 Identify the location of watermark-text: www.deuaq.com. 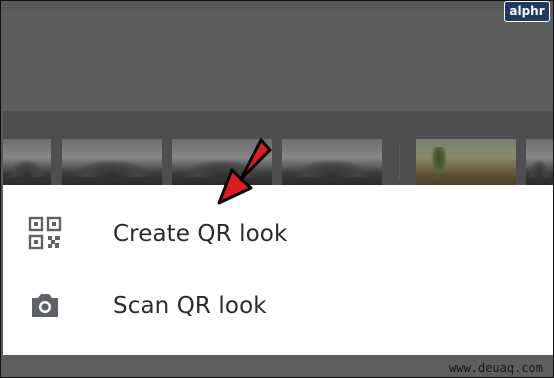
(496, 368).